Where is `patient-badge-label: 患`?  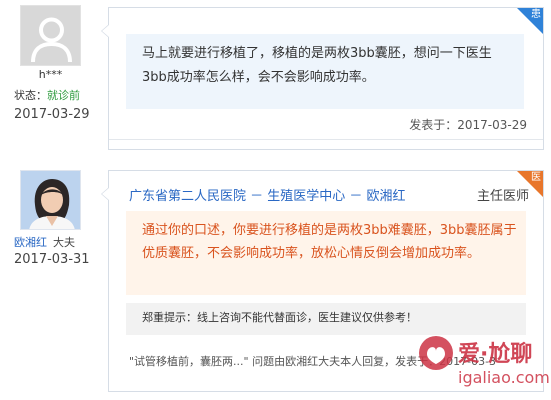 patient-badge-label: 患 is located at coordinates (536, 14).